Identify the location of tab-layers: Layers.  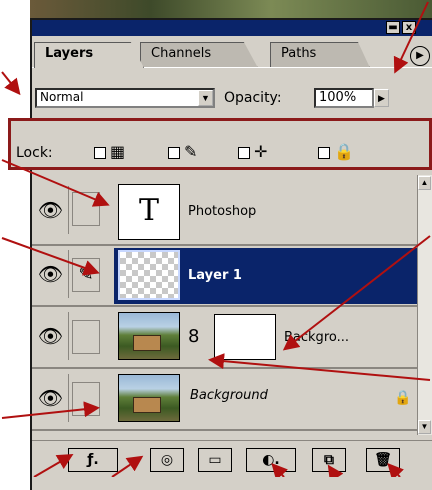
(89, 55).